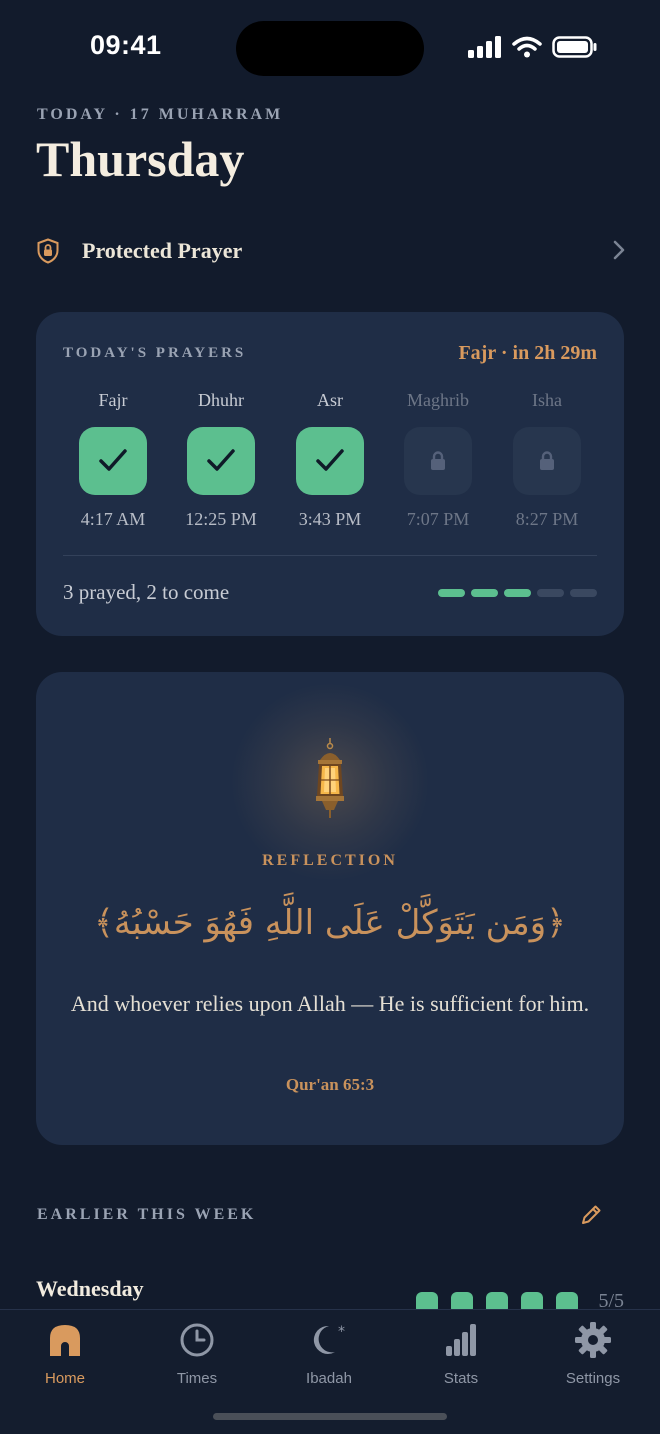 The width and height of the screenshot is (660, 1434). I want to click on tab-label: Settings, so click(593, 1378).